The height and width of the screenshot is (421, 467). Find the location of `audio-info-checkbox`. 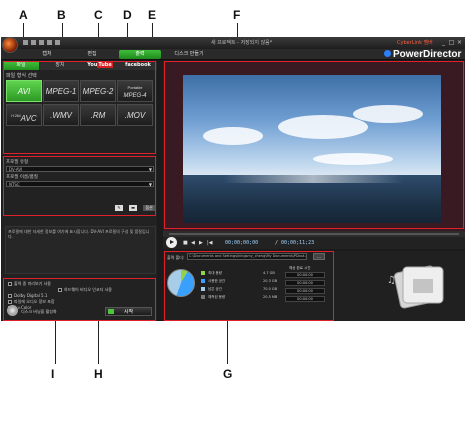

audio-info-checkbox is located at coordinates (10, 302).